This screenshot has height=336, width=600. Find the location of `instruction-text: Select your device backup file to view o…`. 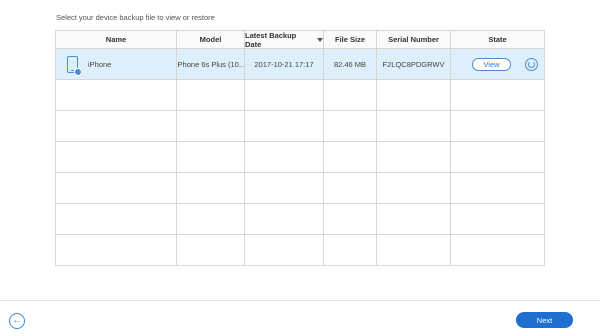

instruction-text: Select your device backup file to view o… is located at coordinates (135, 17).